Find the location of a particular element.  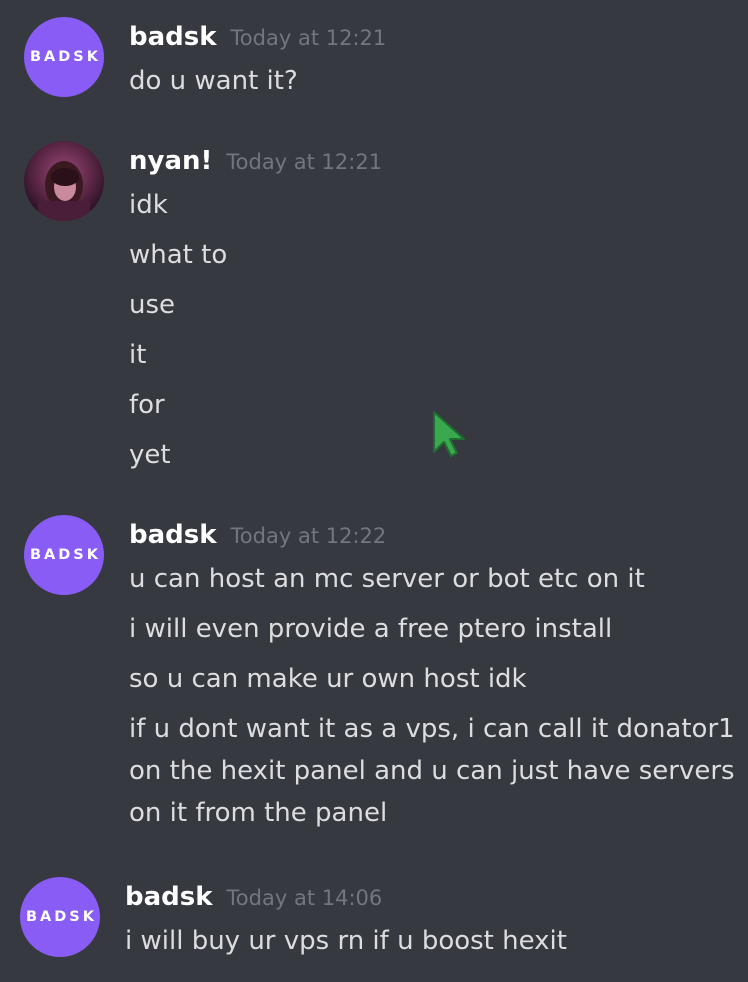

mouse-pointer-icon is located at coordinates (450, 433).